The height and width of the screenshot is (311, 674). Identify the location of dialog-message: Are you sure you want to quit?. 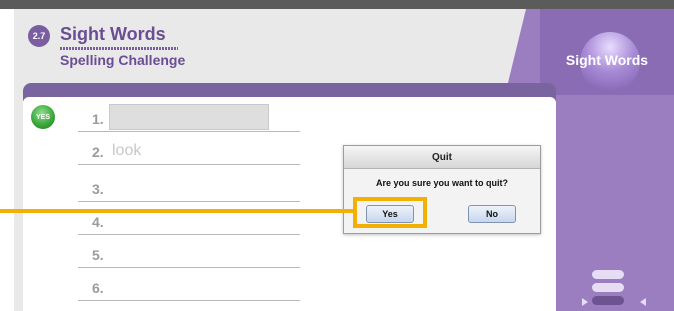
(441, 183).